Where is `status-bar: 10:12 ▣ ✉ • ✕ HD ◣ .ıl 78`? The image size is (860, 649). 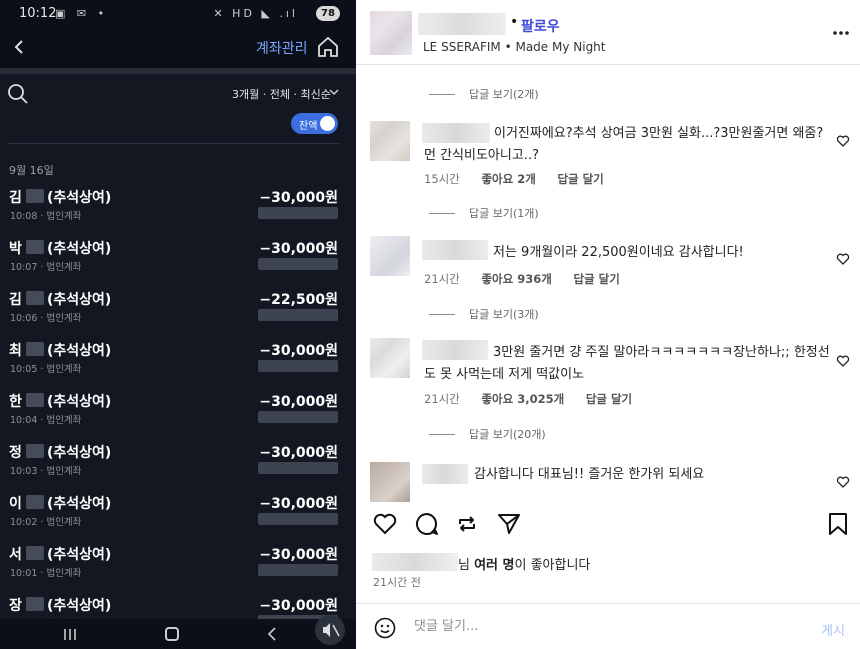
status-bar: 10:12 ▣ ✉ • ✕ HD ◣ .ıl 78 is located at coordinates (178, 14).